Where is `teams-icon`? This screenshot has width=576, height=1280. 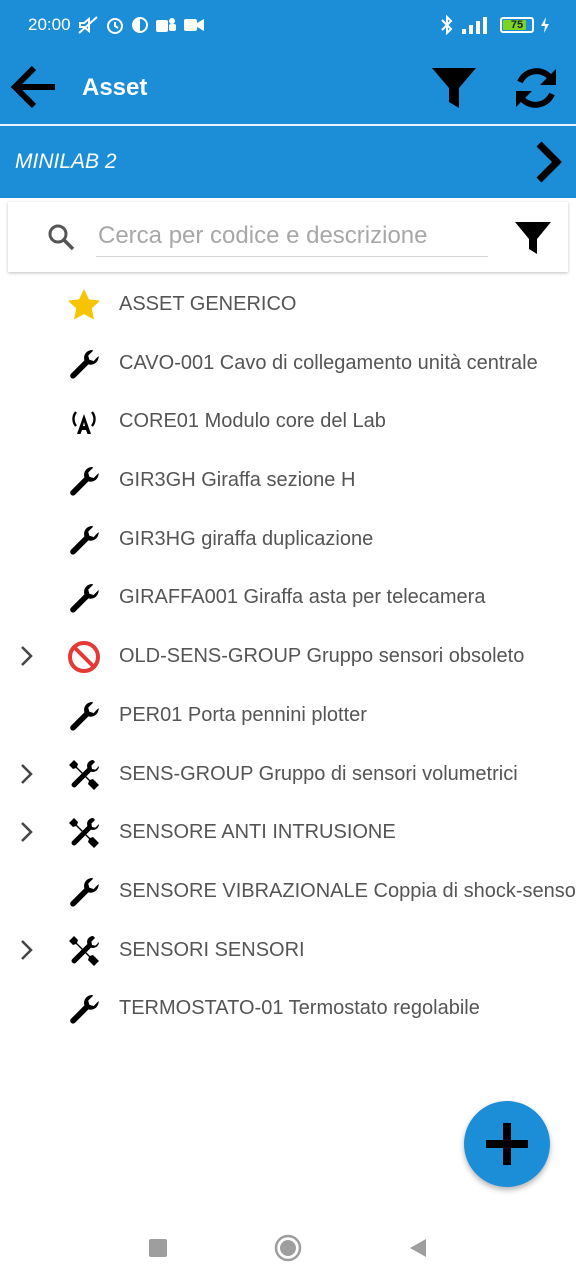 teams-icon is located at coordinates (165, 25).